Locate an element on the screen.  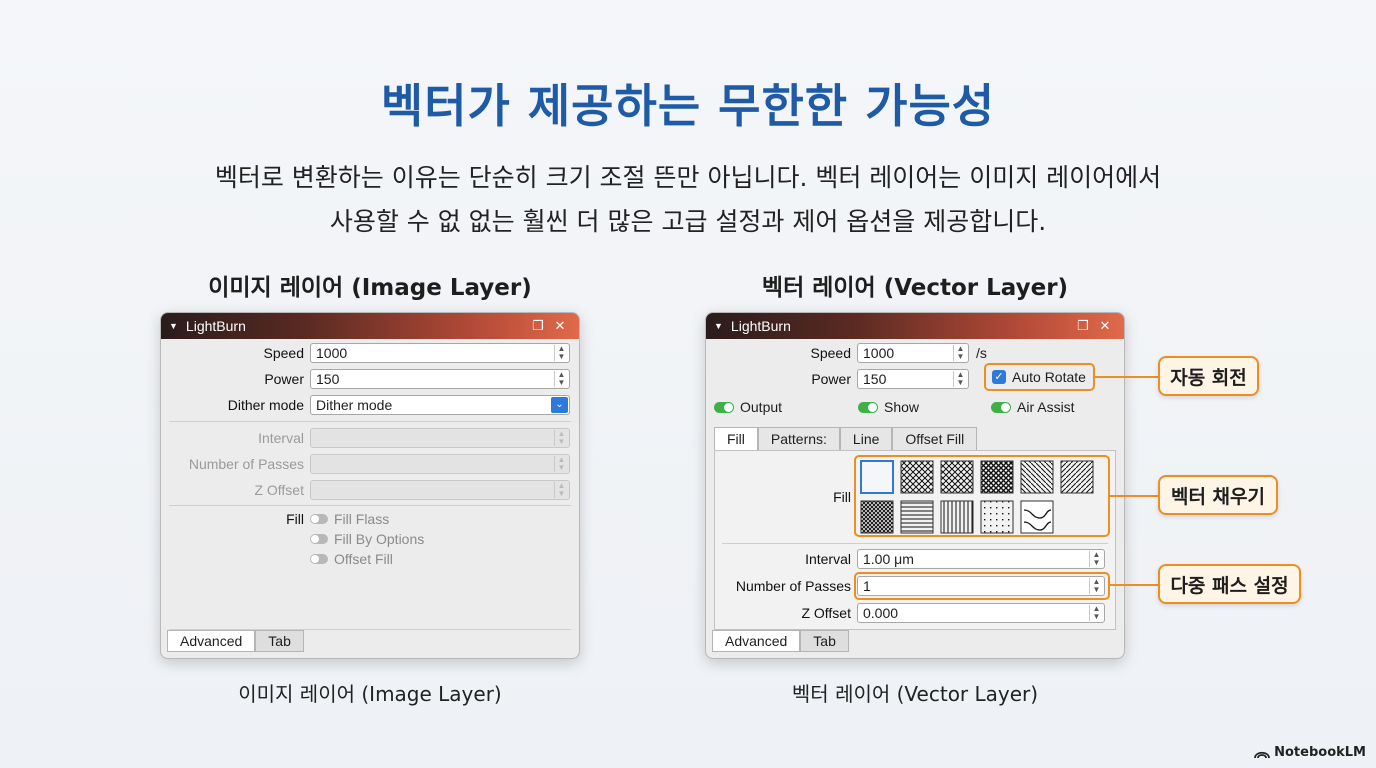
notebooklm-brand: NotebookLM is located at coordinates (1310, 752).